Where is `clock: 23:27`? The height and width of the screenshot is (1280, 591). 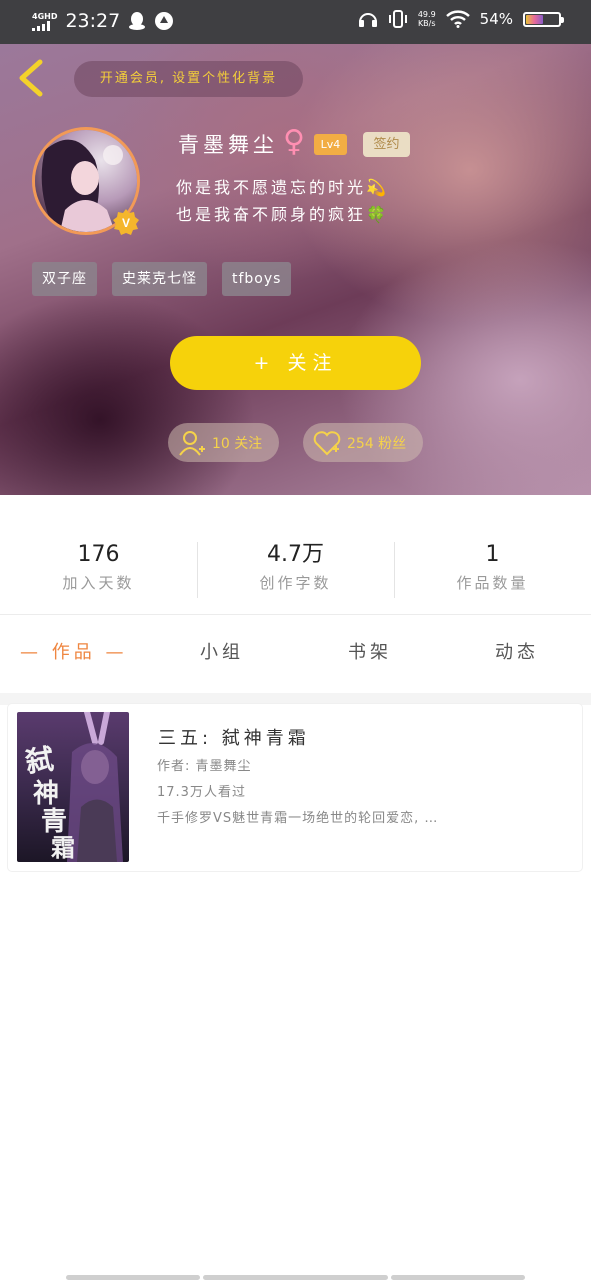 clock: 23:27 is located at coordinates (93, 21).